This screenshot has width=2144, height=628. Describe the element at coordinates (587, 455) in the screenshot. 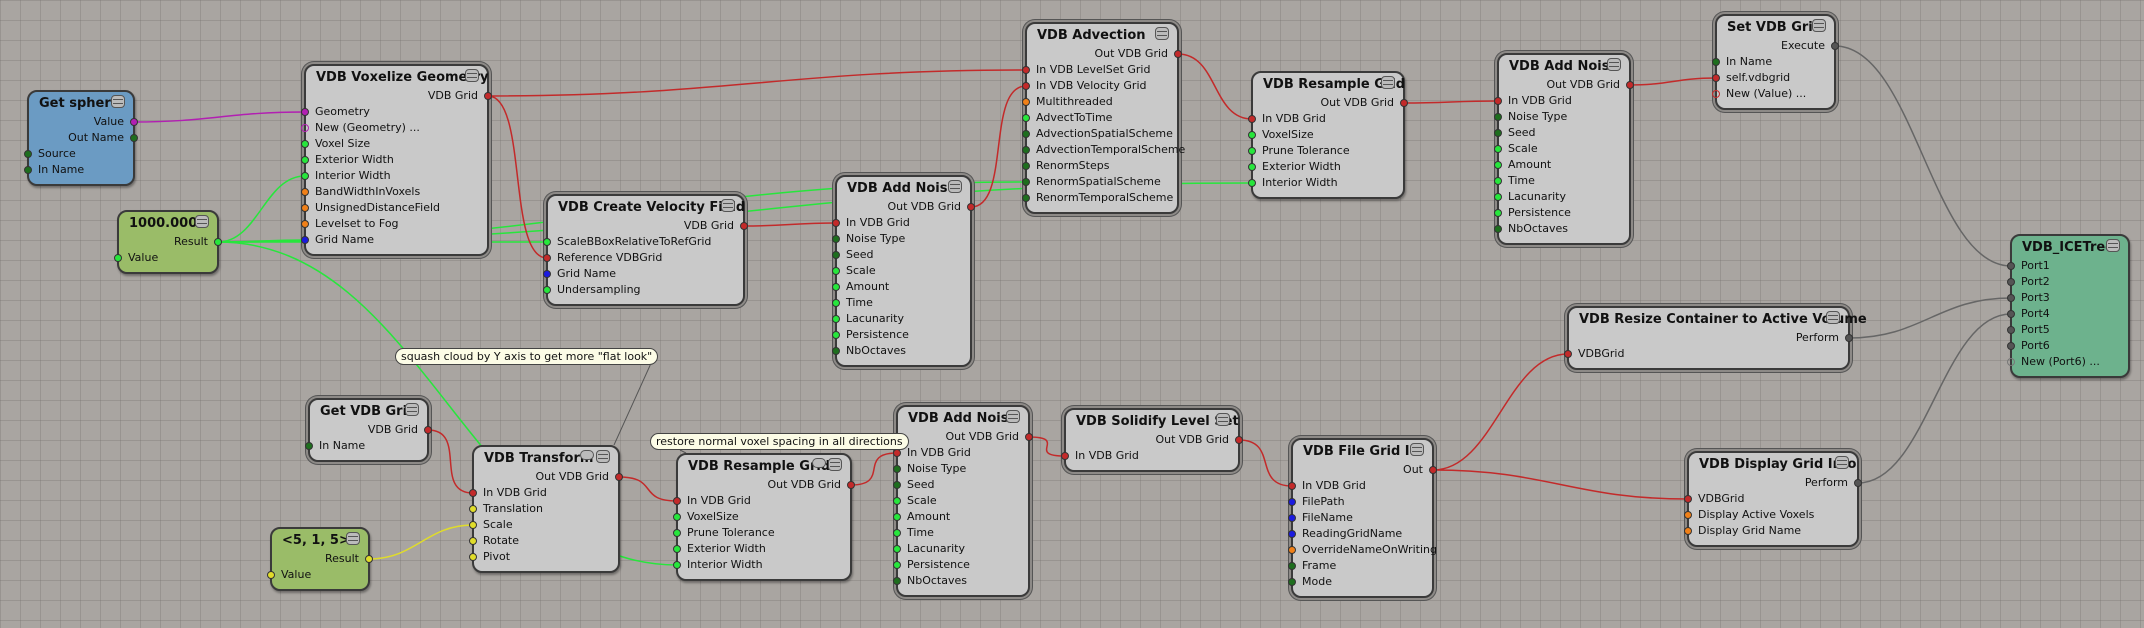

I see `comment-icon` at that location.